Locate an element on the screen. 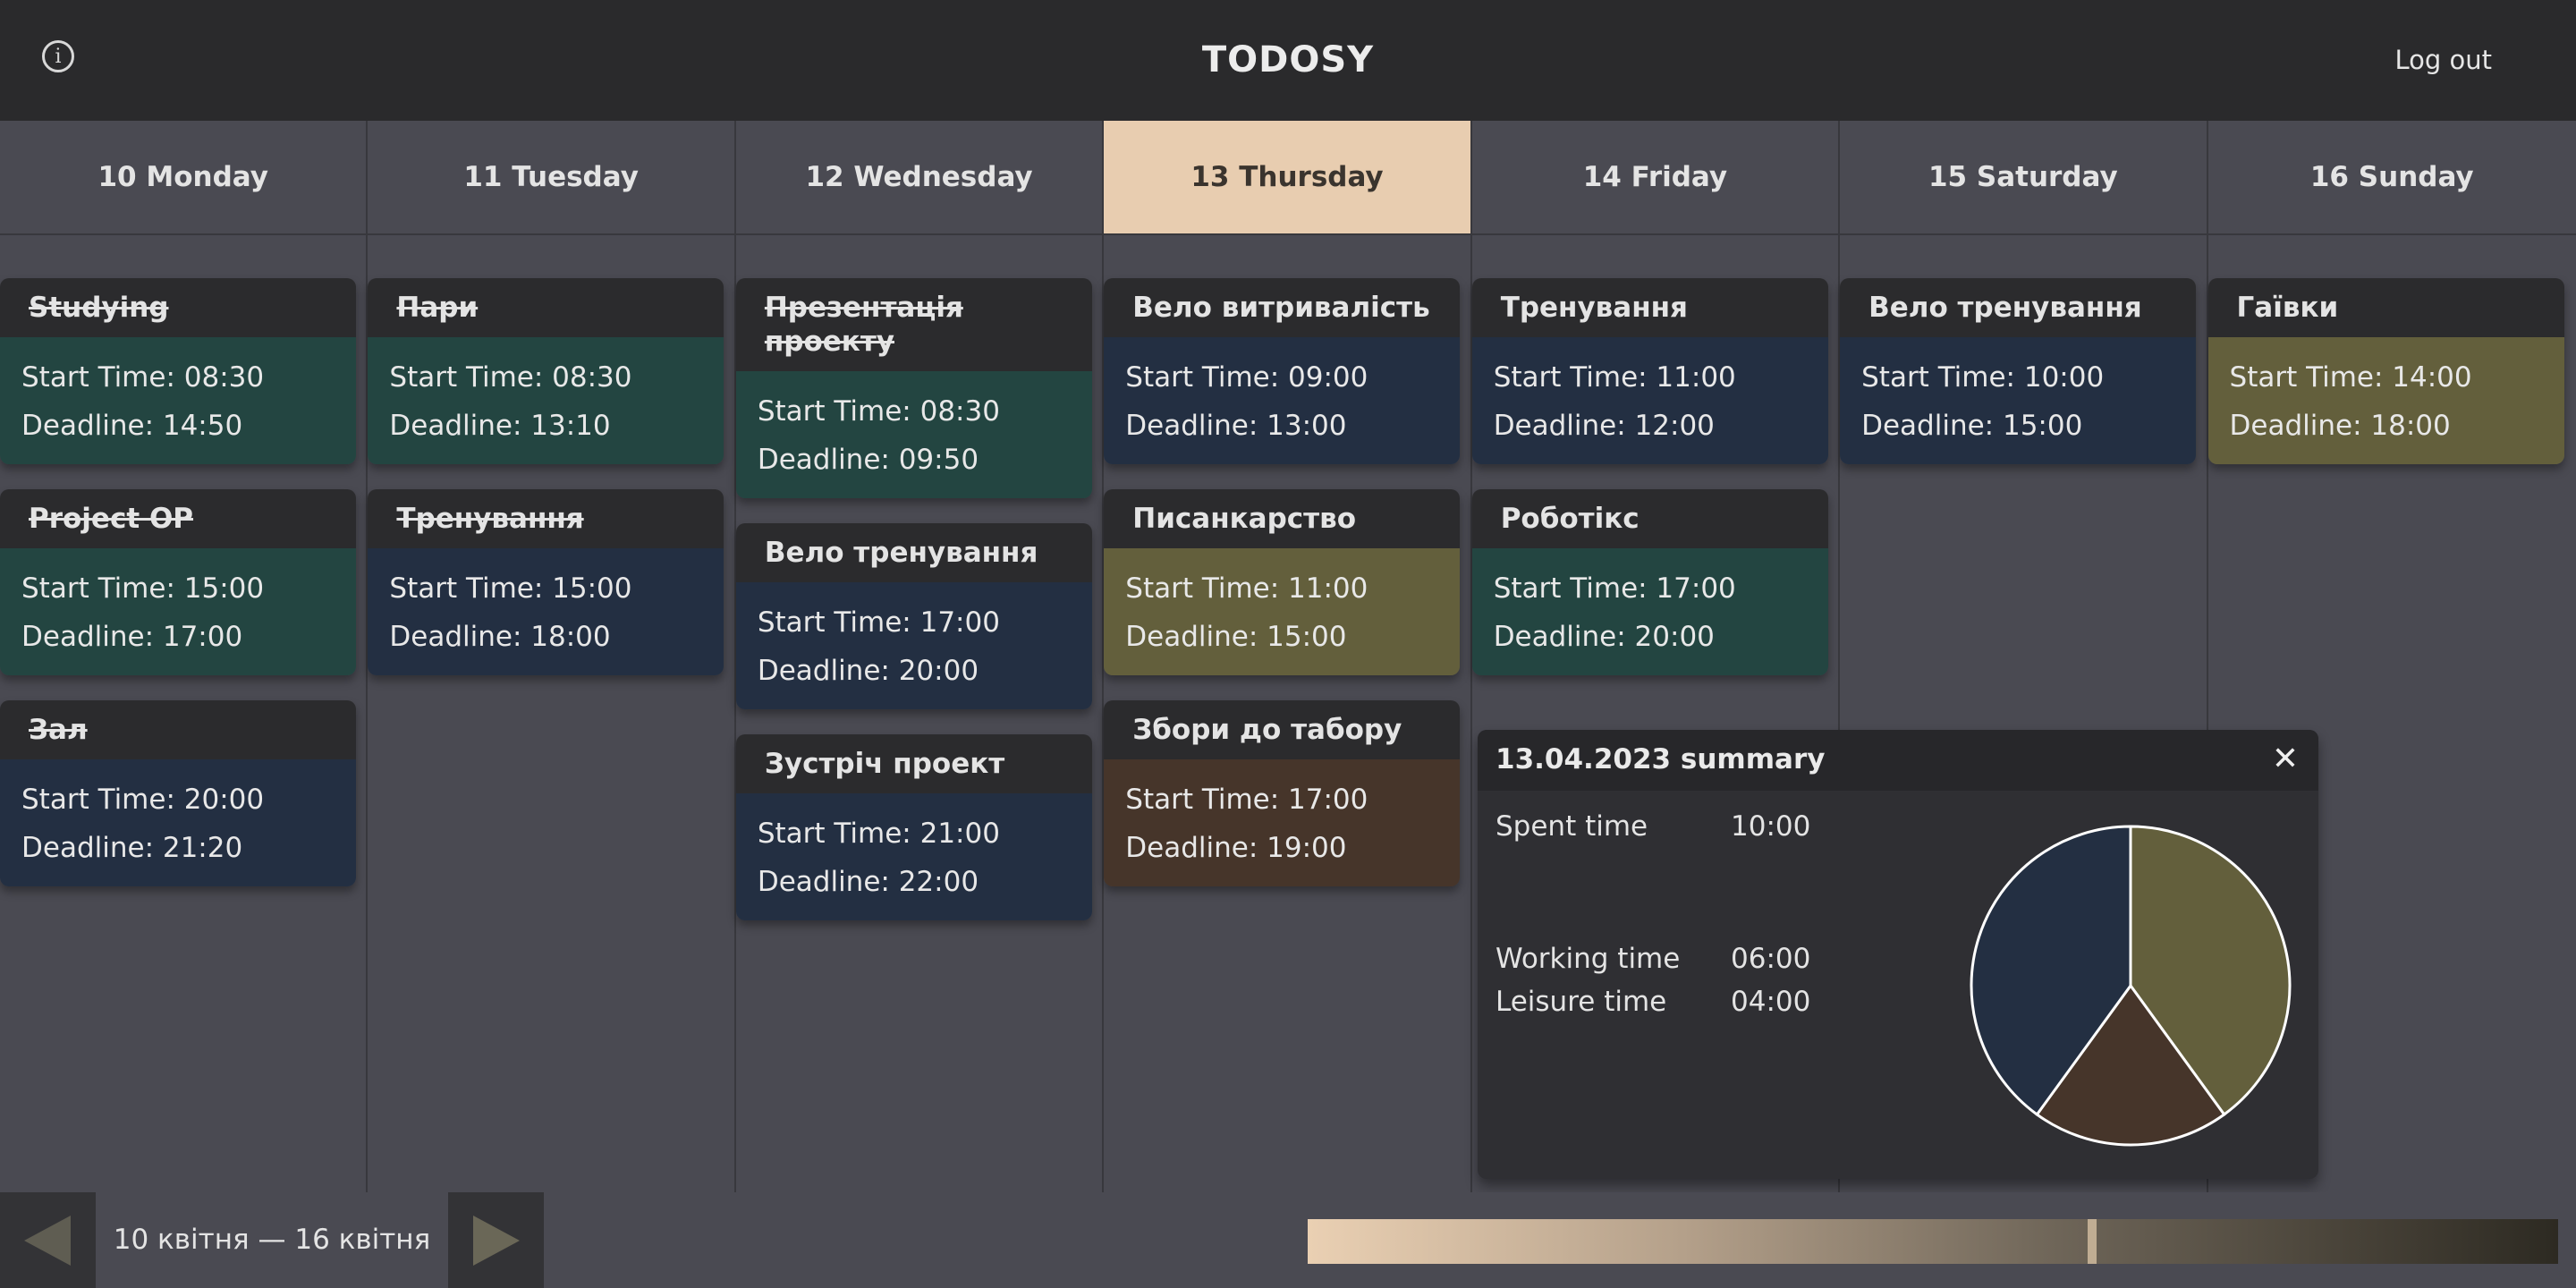 This screenshot has height=1288, width=2576. task-details: Start Time: 11:00 Deadline: 15:00 is located at coordinates (1282, 611).